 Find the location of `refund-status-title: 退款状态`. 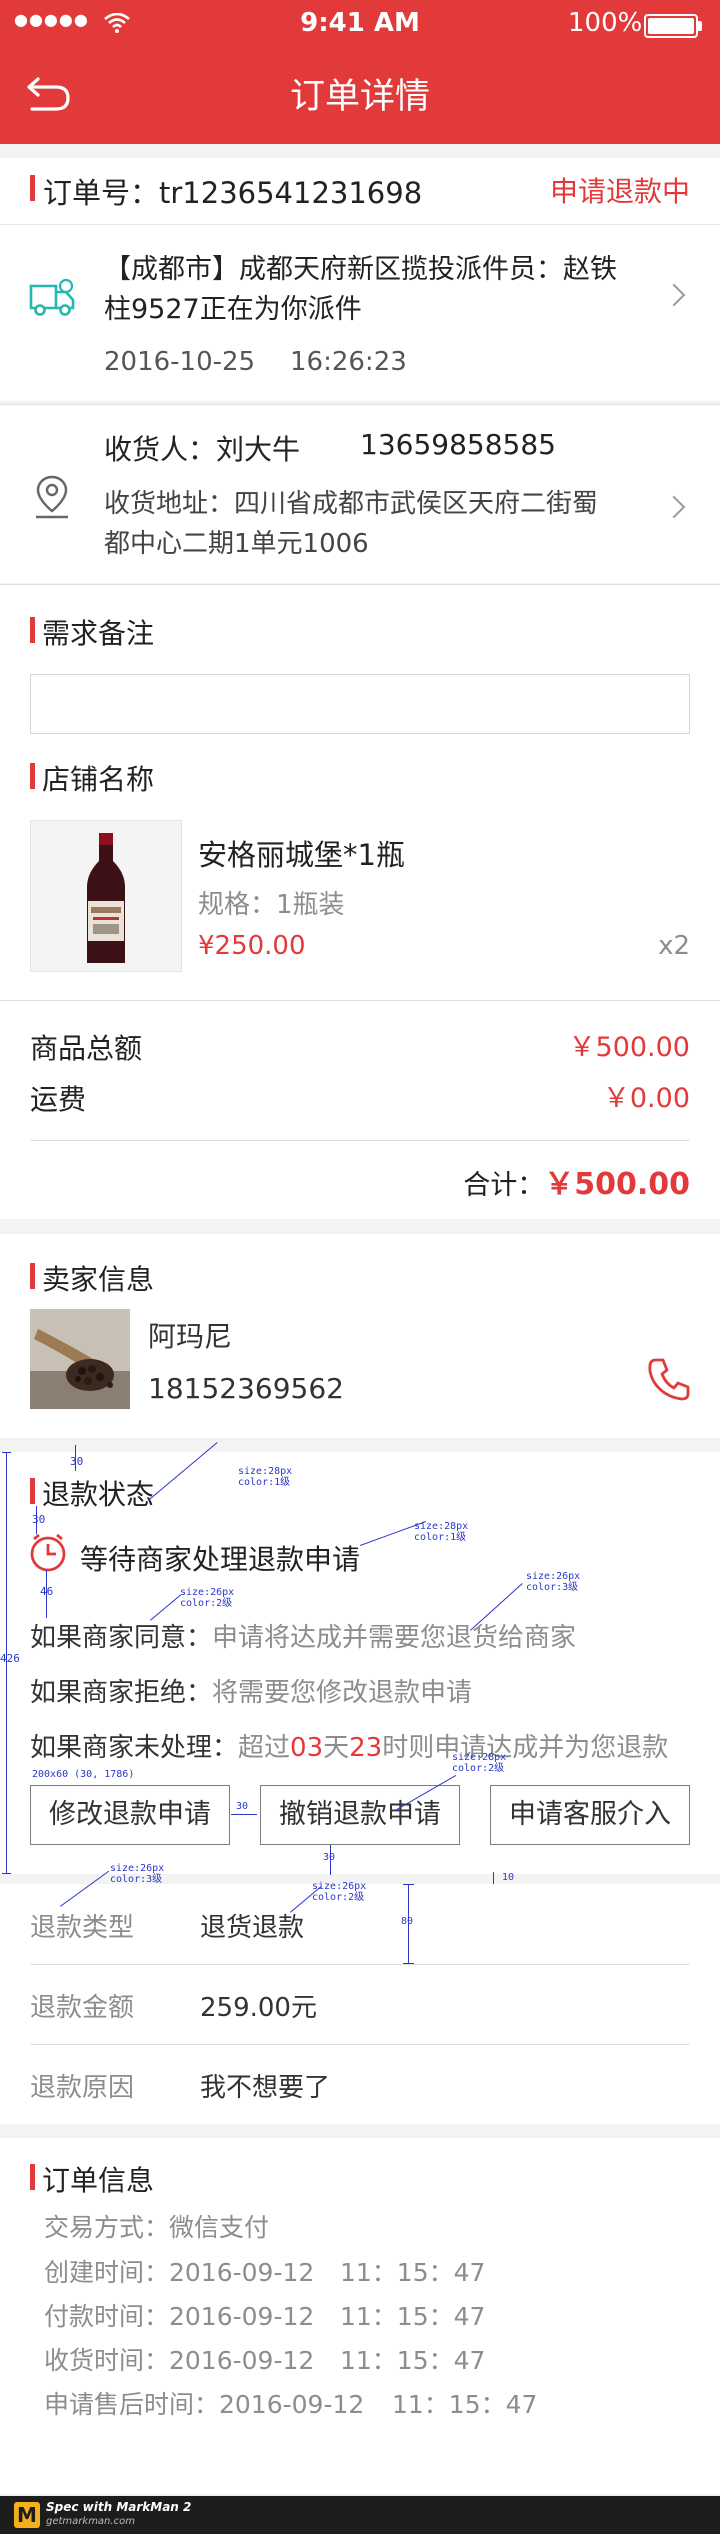

refund-status-title: 退款状态 is located at coordinates (98, 1494).